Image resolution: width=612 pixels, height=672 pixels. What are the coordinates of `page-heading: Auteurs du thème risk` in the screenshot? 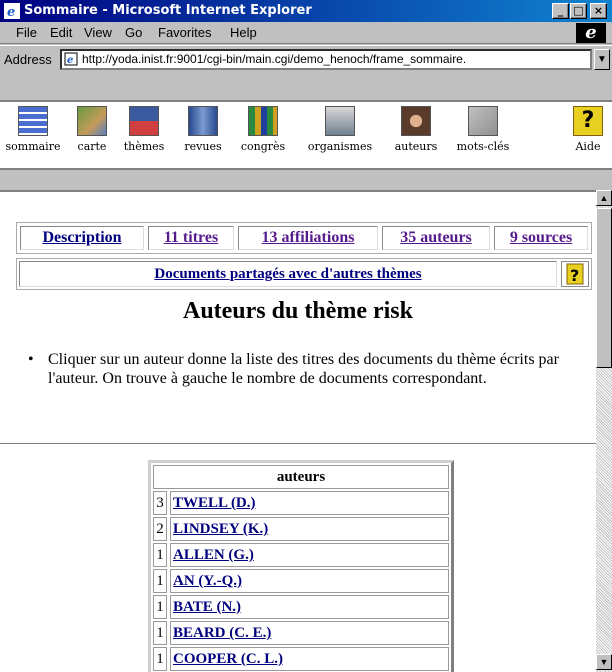 It's located at (297, 311).